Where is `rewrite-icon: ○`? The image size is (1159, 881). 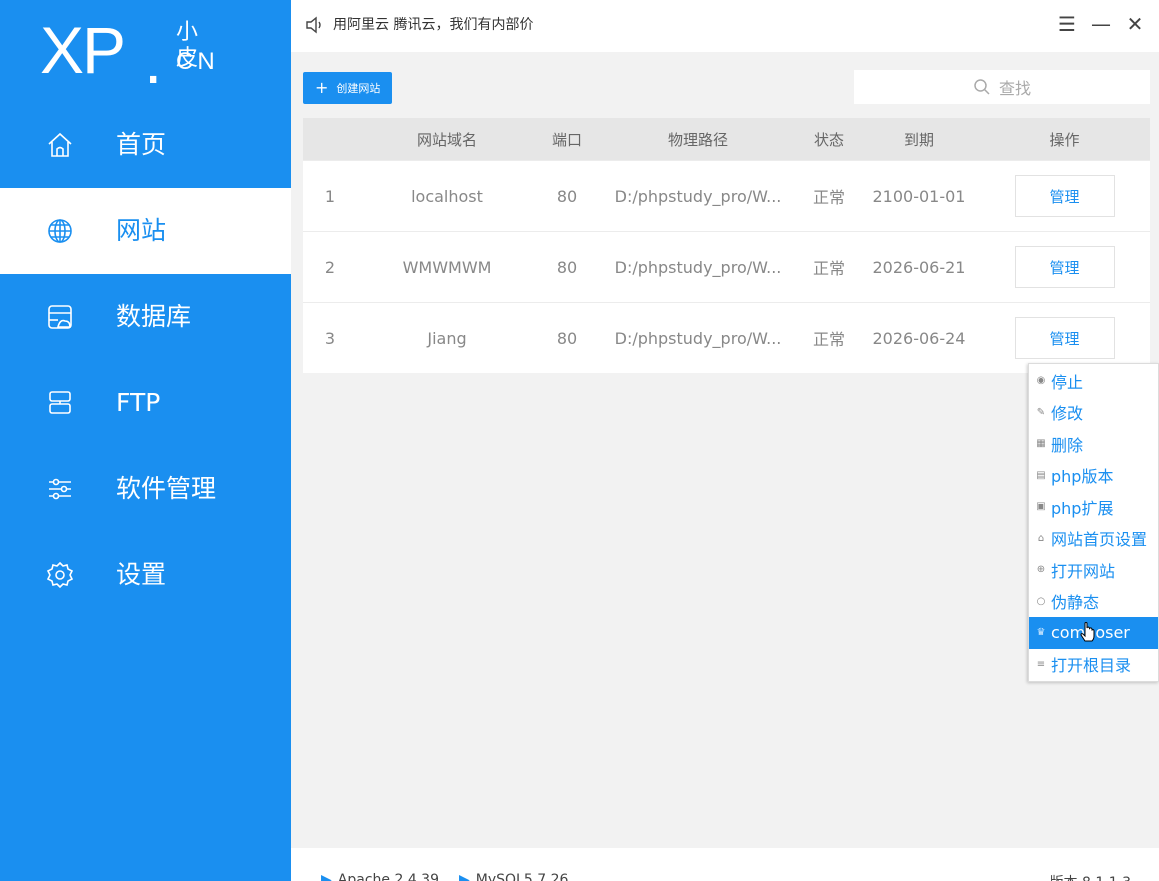 rewrite-icon: ○ is located at coordinates (1041, 601).